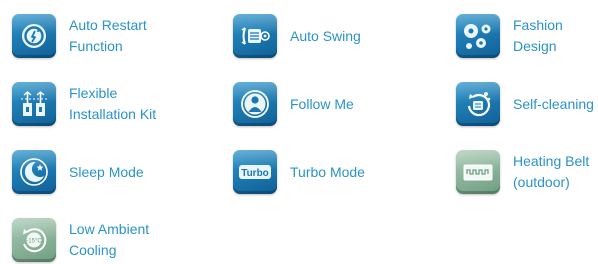  I want to click on heating-belt-icon, so click(478, 172).